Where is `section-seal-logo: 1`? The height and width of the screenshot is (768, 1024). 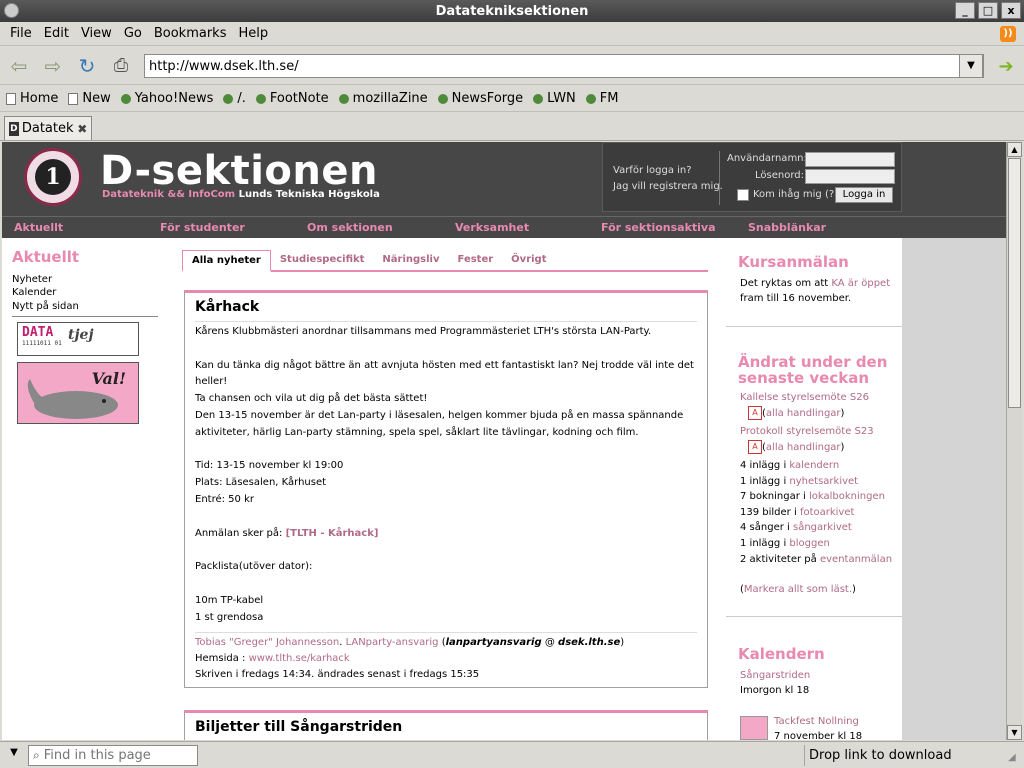
section-seal-logo: 1 is located at coordinates (53, 177).